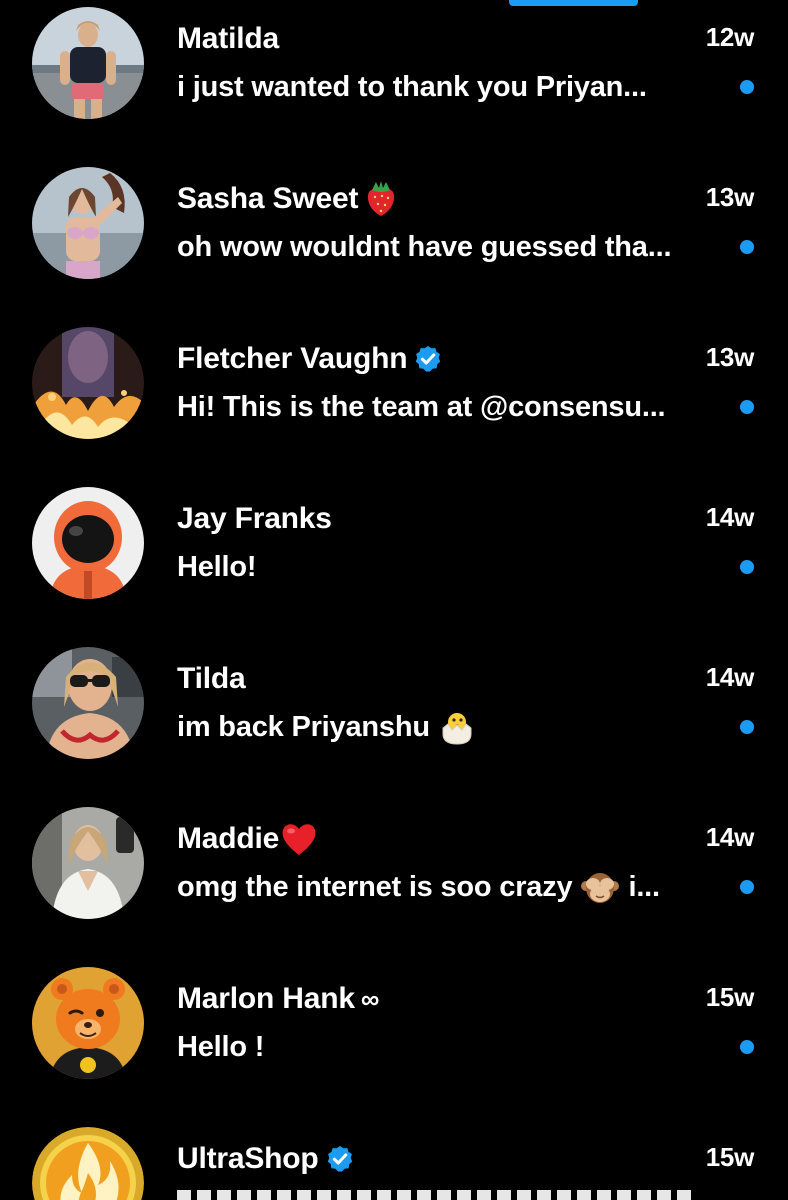 Image resolution: width=788 pixels, height=1200 pixels. I want to click on sender-name: Maddie, so click(228, 838).